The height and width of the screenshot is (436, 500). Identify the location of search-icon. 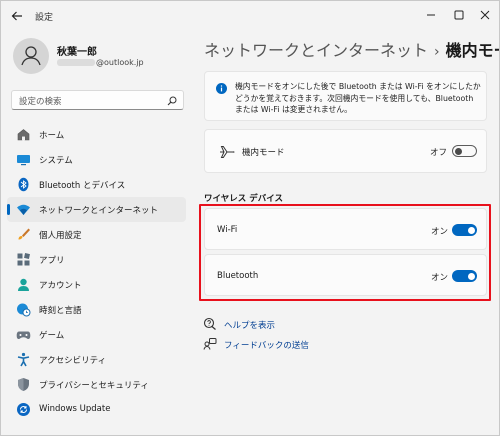
(172, 101).